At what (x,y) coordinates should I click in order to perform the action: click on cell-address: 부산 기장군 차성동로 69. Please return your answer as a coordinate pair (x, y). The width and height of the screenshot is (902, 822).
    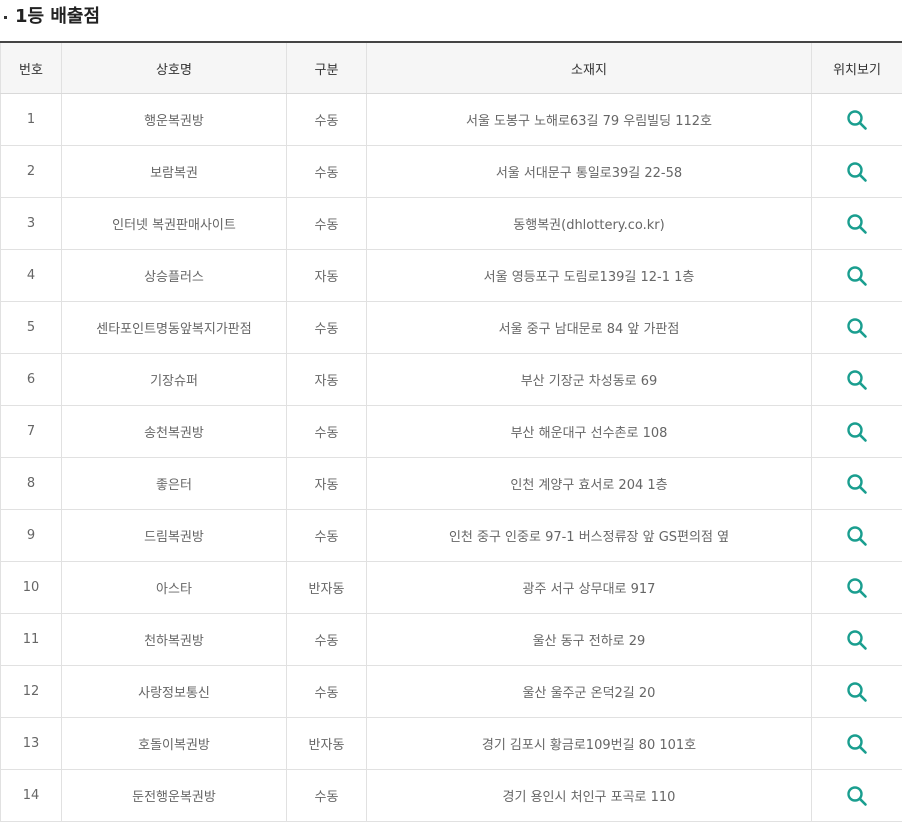
    Looking at the image, I should click on (589, 380).